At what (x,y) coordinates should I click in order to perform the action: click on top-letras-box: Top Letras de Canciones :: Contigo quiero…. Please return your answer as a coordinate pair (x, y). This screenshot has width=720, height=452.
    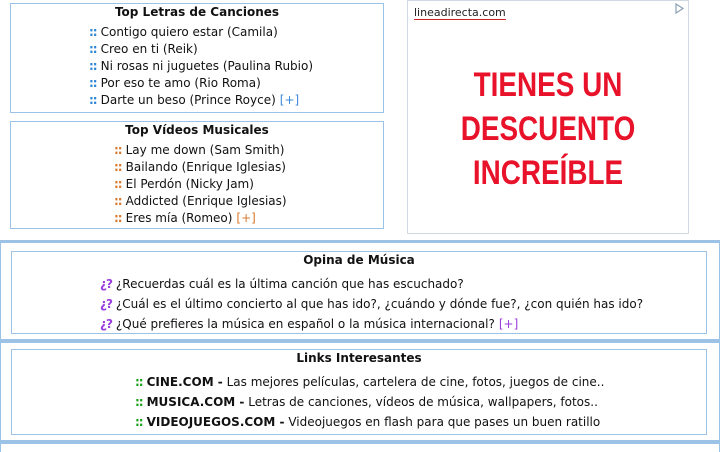
    Looking at the image, I should click on (197, 58).